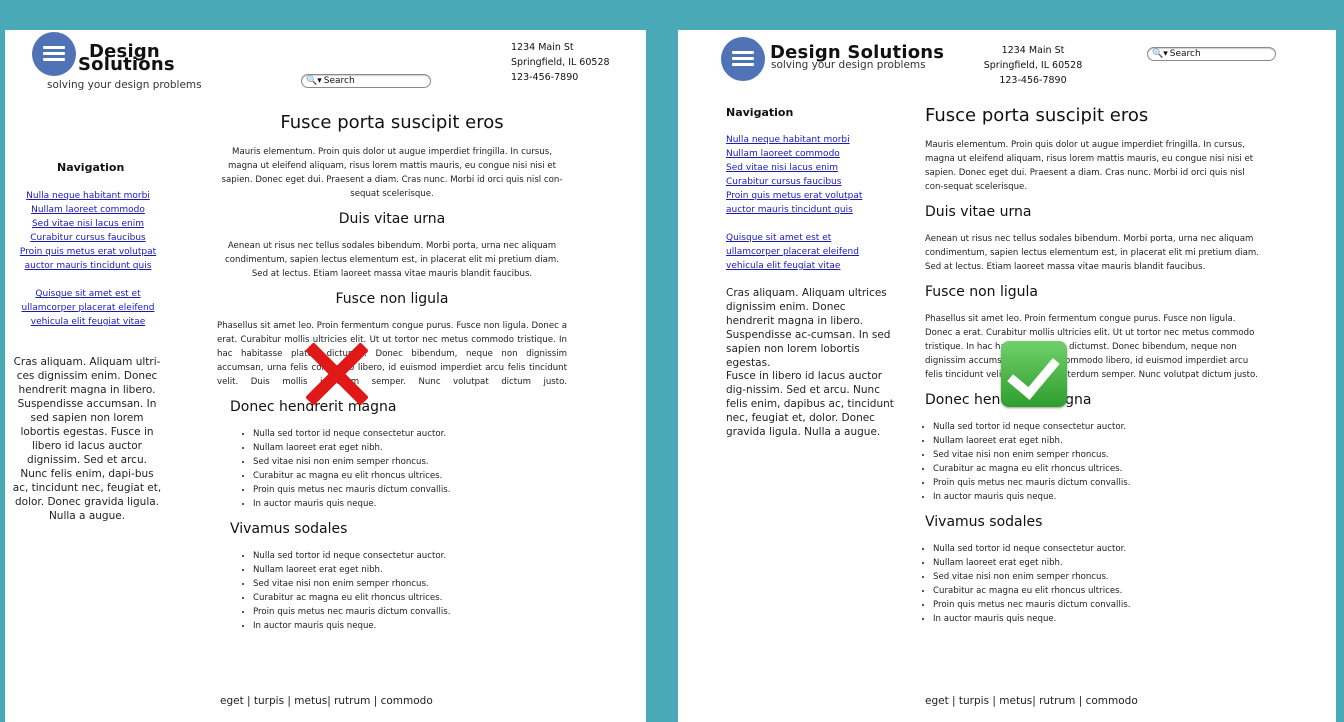  I want to click on brand-title-line2: Solutions, so click(126, 64).